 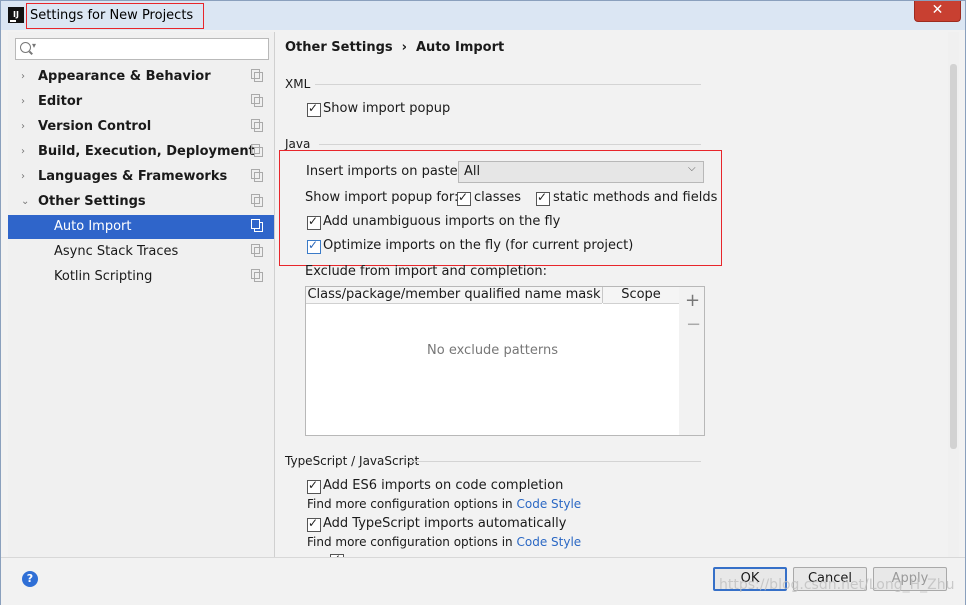 What do you see at coordinates (472, 171) in the screenshot?
I see `insert-imports-value: All` at bounding box center [472, 171].